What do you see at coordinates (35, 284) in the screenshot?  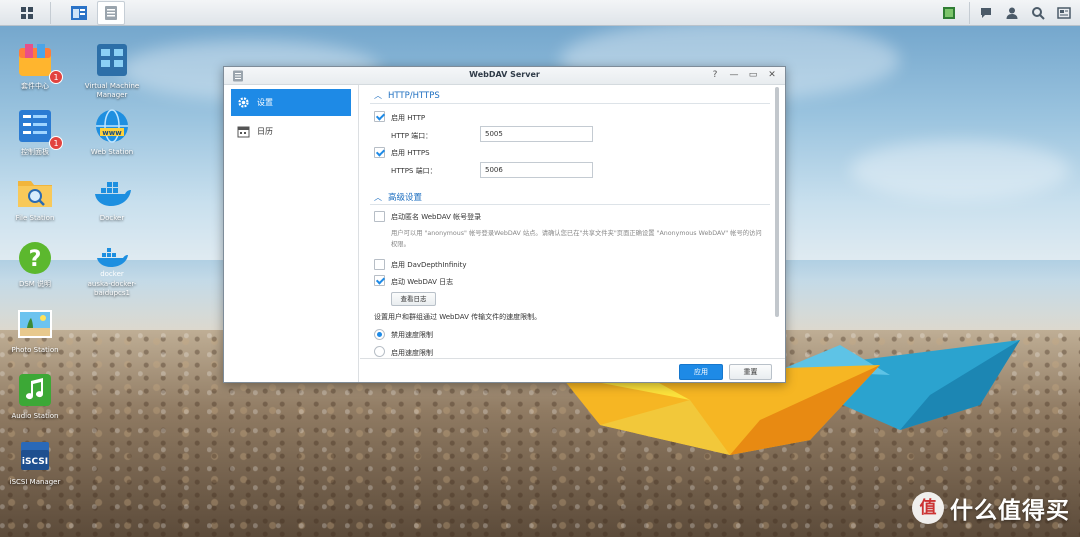 I see `desktop-icon-label: DSM 说明` at bounding box center [35, 284].